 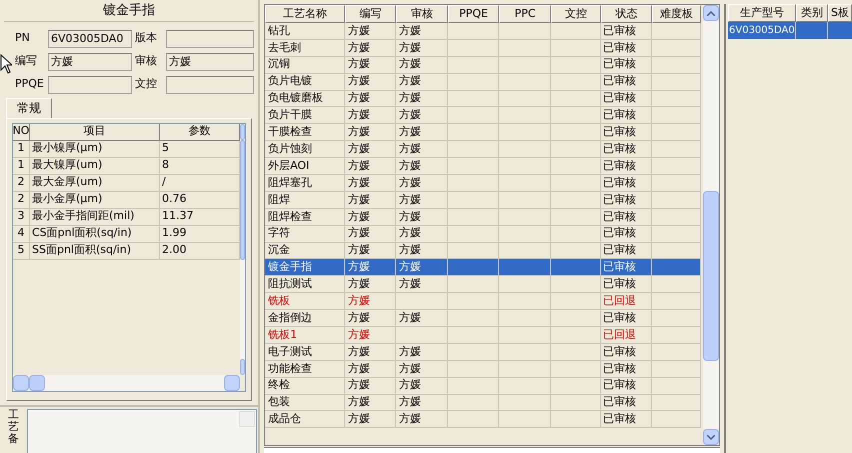 I want to click on table-row: 干膜检查 方媛 方媛 已审核, so click(x=483, y=133).